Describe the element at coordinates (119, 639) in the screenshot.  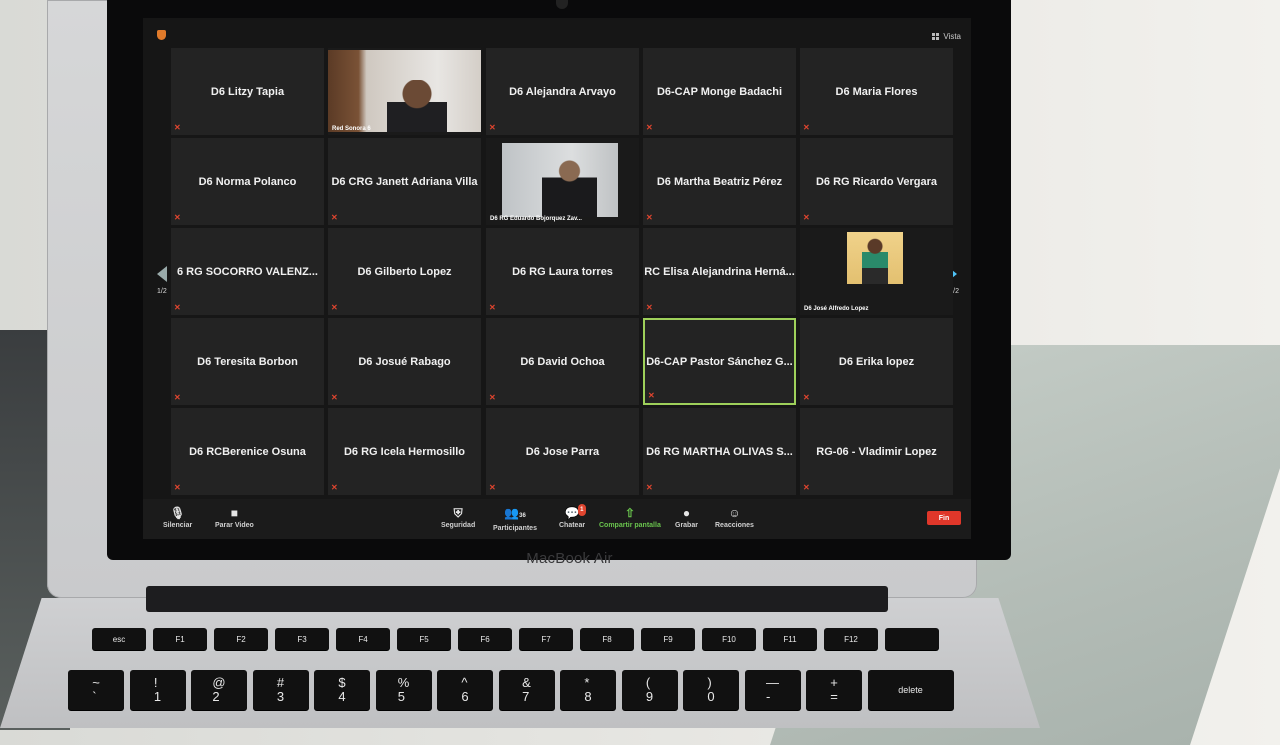
I see `keyboard-key: esc` at that location.